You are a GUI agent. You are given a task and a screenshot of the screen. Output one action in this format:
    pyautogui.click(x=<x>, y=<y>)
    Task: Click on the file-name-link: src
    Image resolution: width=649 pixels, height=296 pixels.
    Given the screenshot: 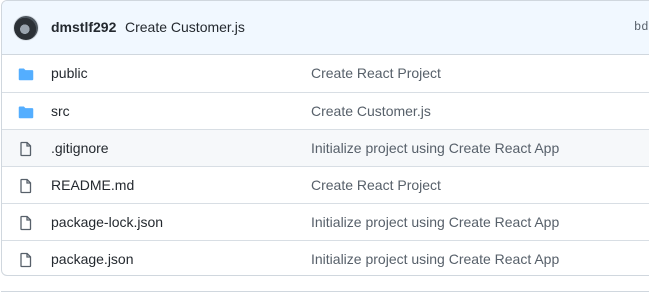 What is the action you would take?
    pyautogui.click(x=60, y=111)
    